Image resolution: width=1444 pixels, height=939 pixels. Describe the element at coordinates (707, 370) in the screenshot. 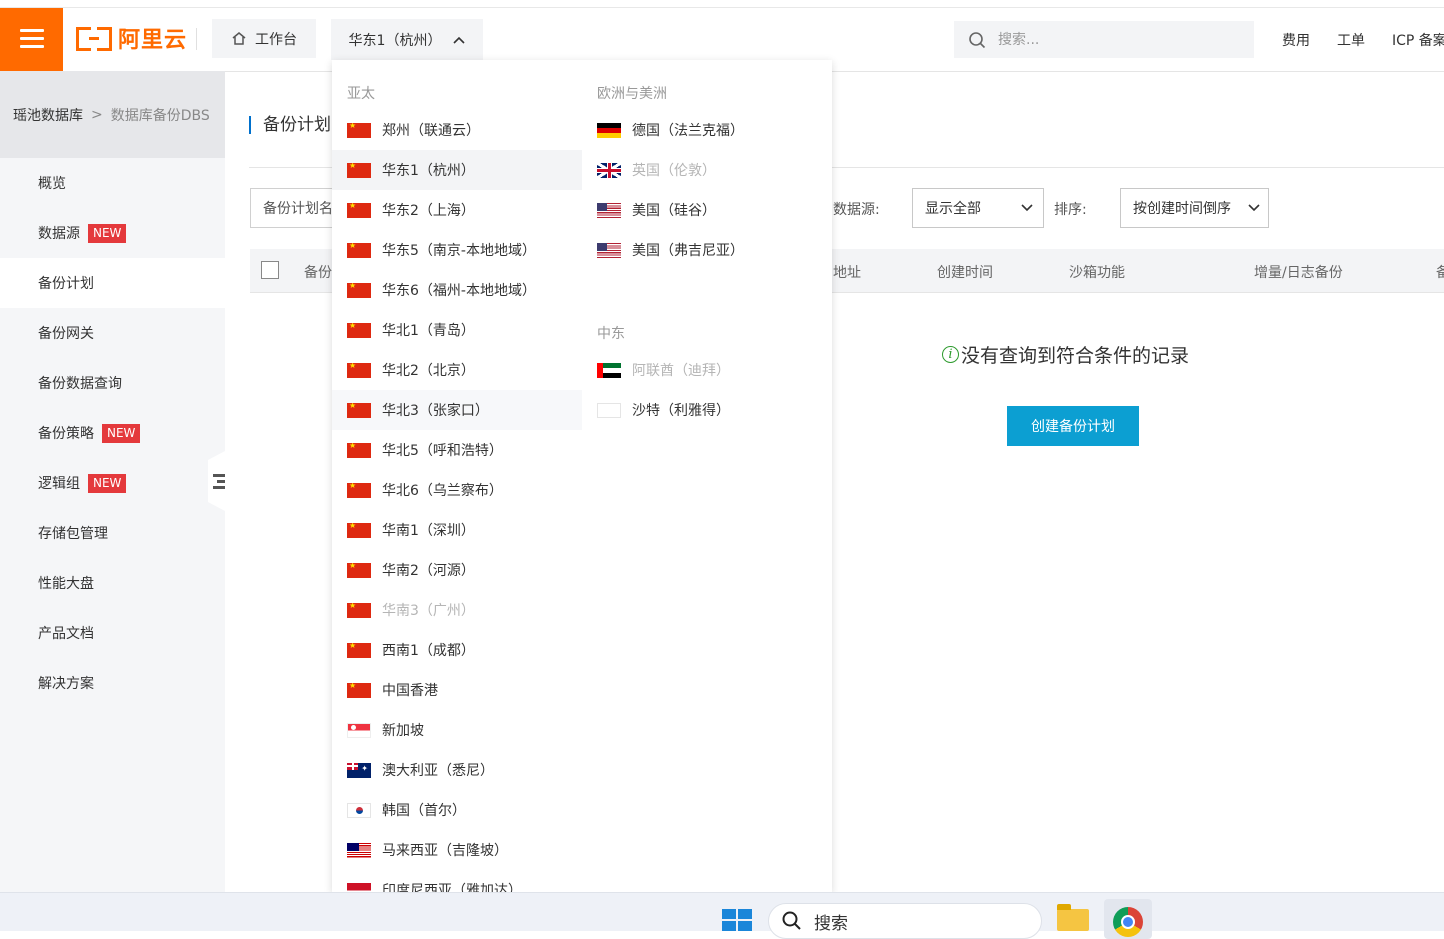

I see `region-option: 阿联酋（迪拜）` at that location.